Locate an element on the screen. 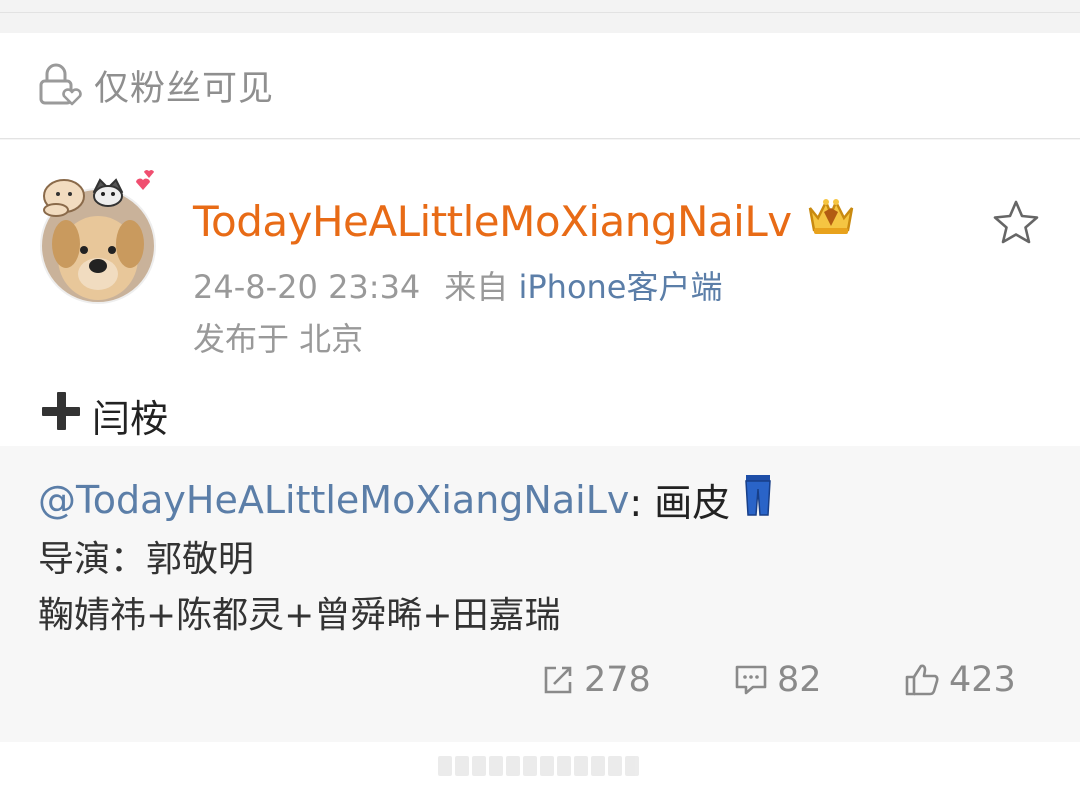 The height and width of the screenshot is (789, 1080). action-bar: 278 82 423 is located at coordinates (540, 685).